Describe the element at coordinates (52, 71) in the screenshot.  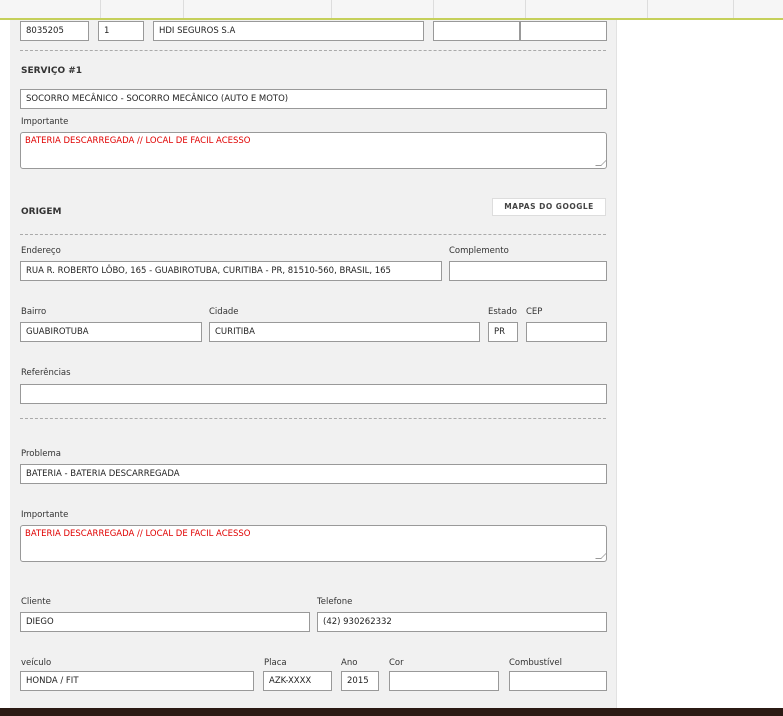
I see `service-heading: SERVIÇO #1` at that location.